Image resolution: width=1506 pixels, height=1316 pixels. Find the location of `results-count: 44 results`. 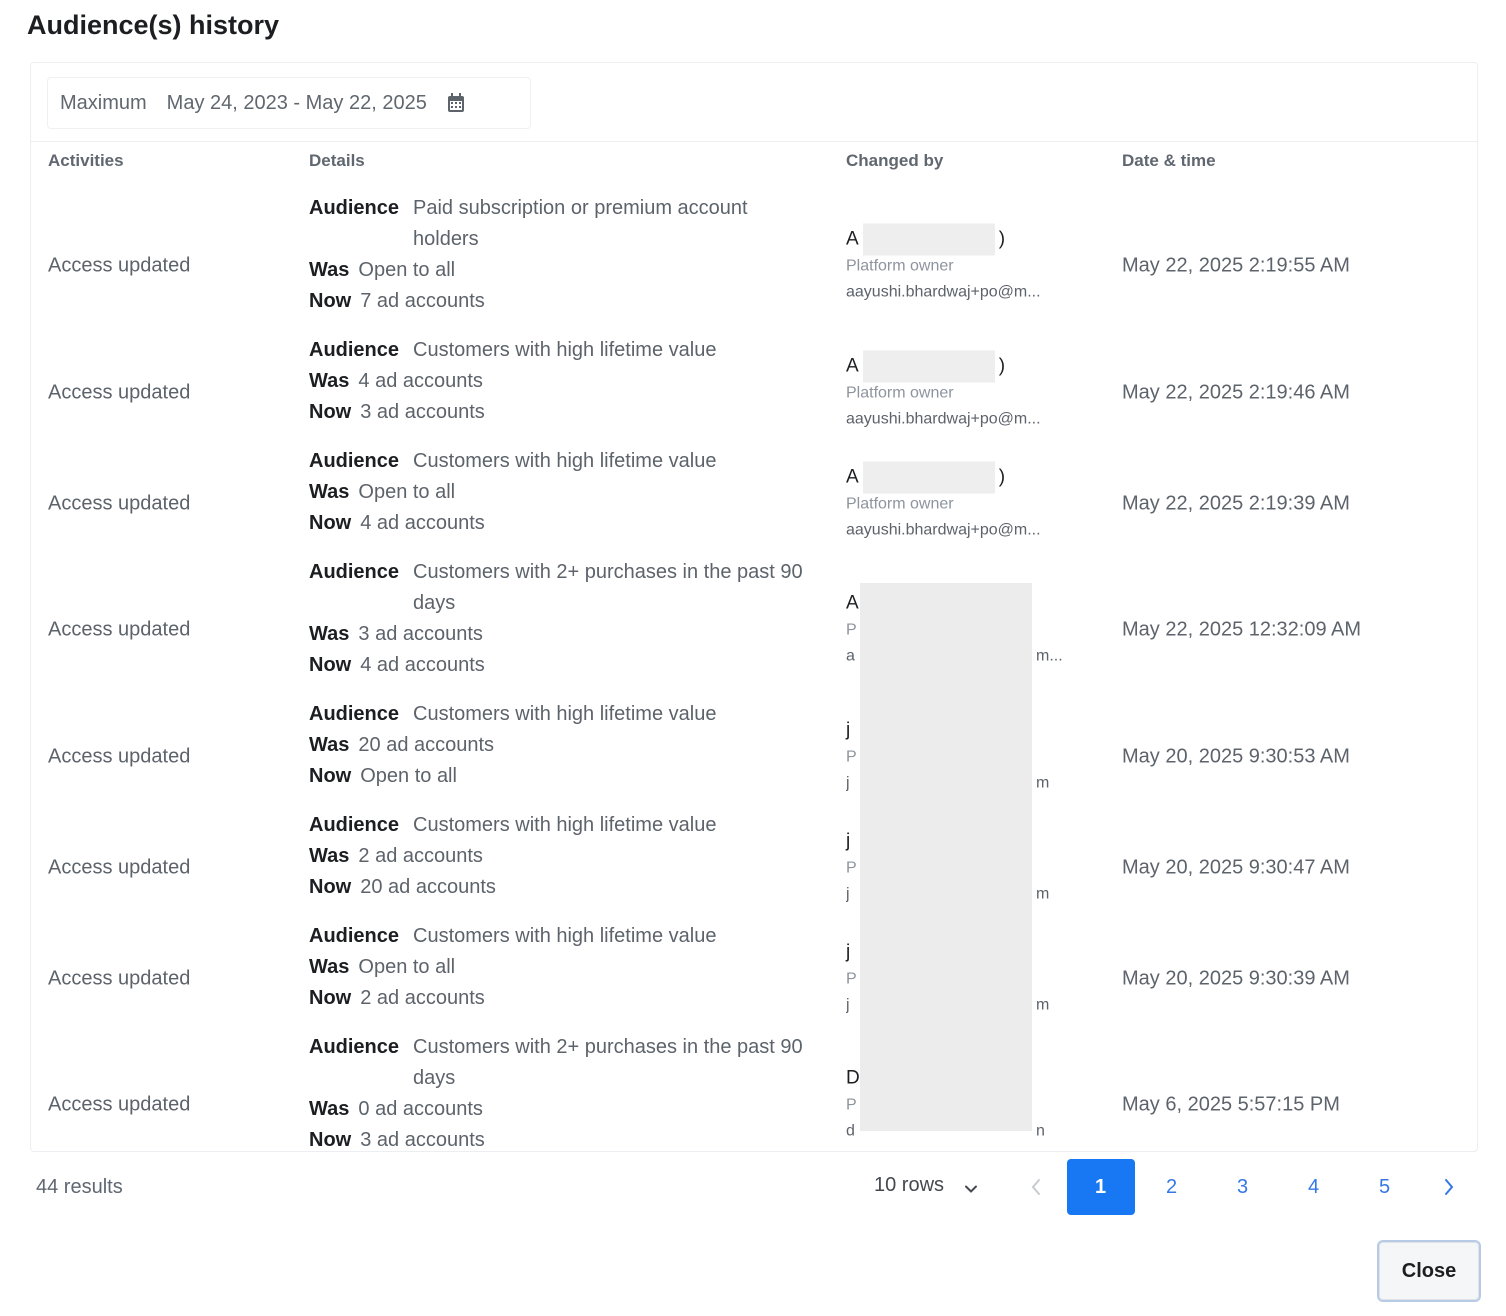

results-count: 44 results is located at coordinates (79, 1187).